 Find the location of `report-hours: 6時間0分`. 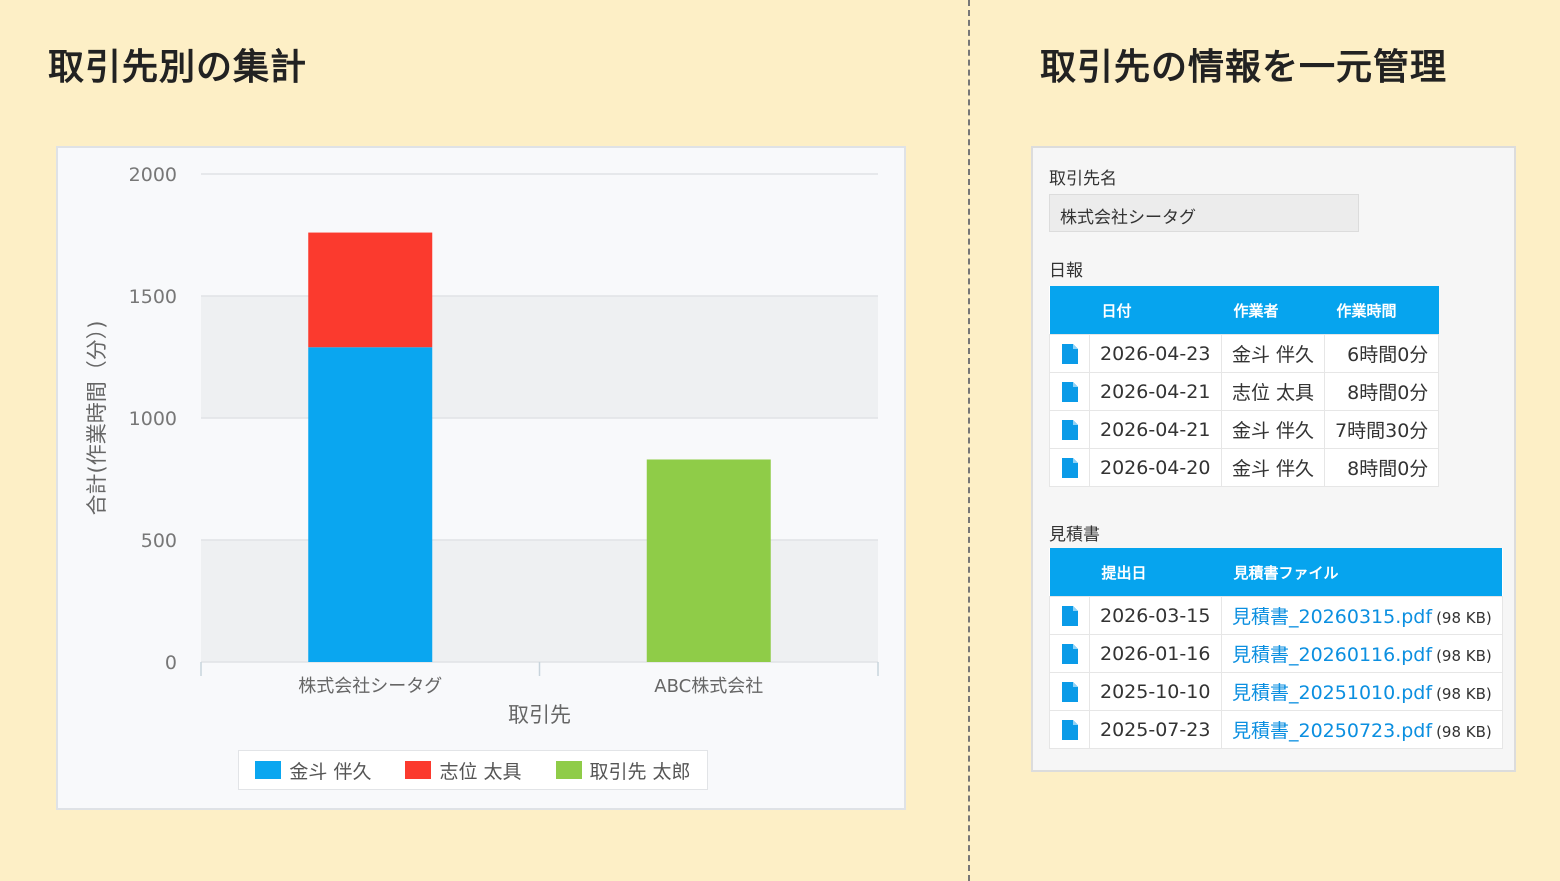

report-hours: 6時間0分 is located at coordinates (1382, 353).